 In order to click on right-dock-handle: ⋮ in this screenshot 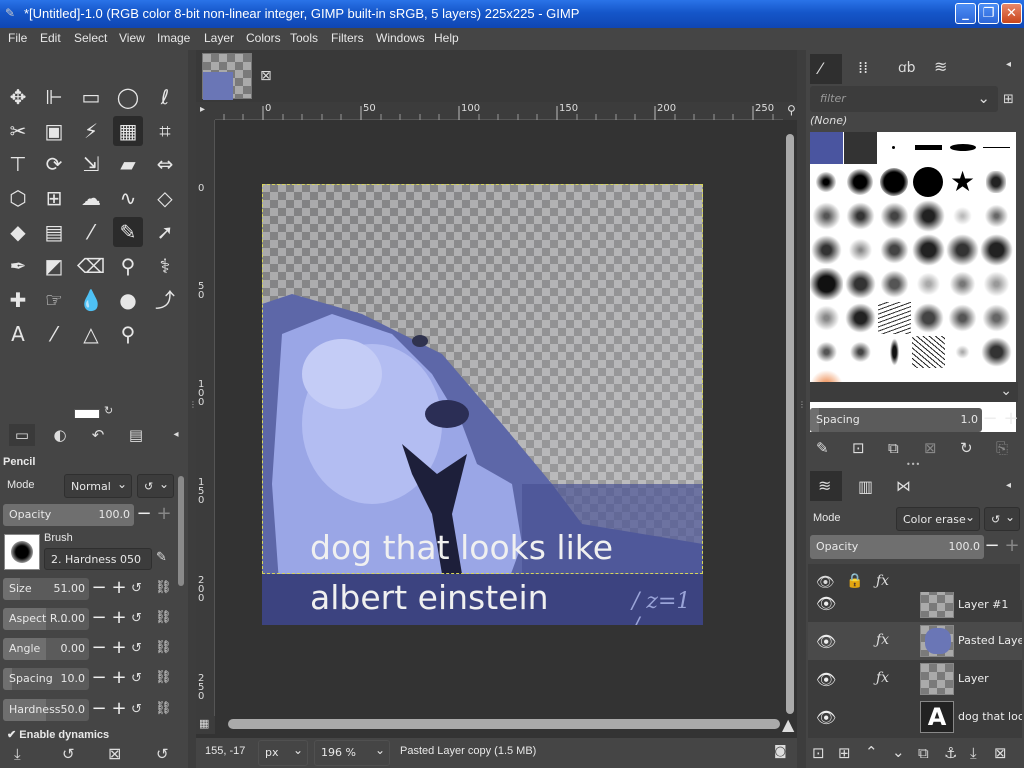, I will do `click(801, 409)`.